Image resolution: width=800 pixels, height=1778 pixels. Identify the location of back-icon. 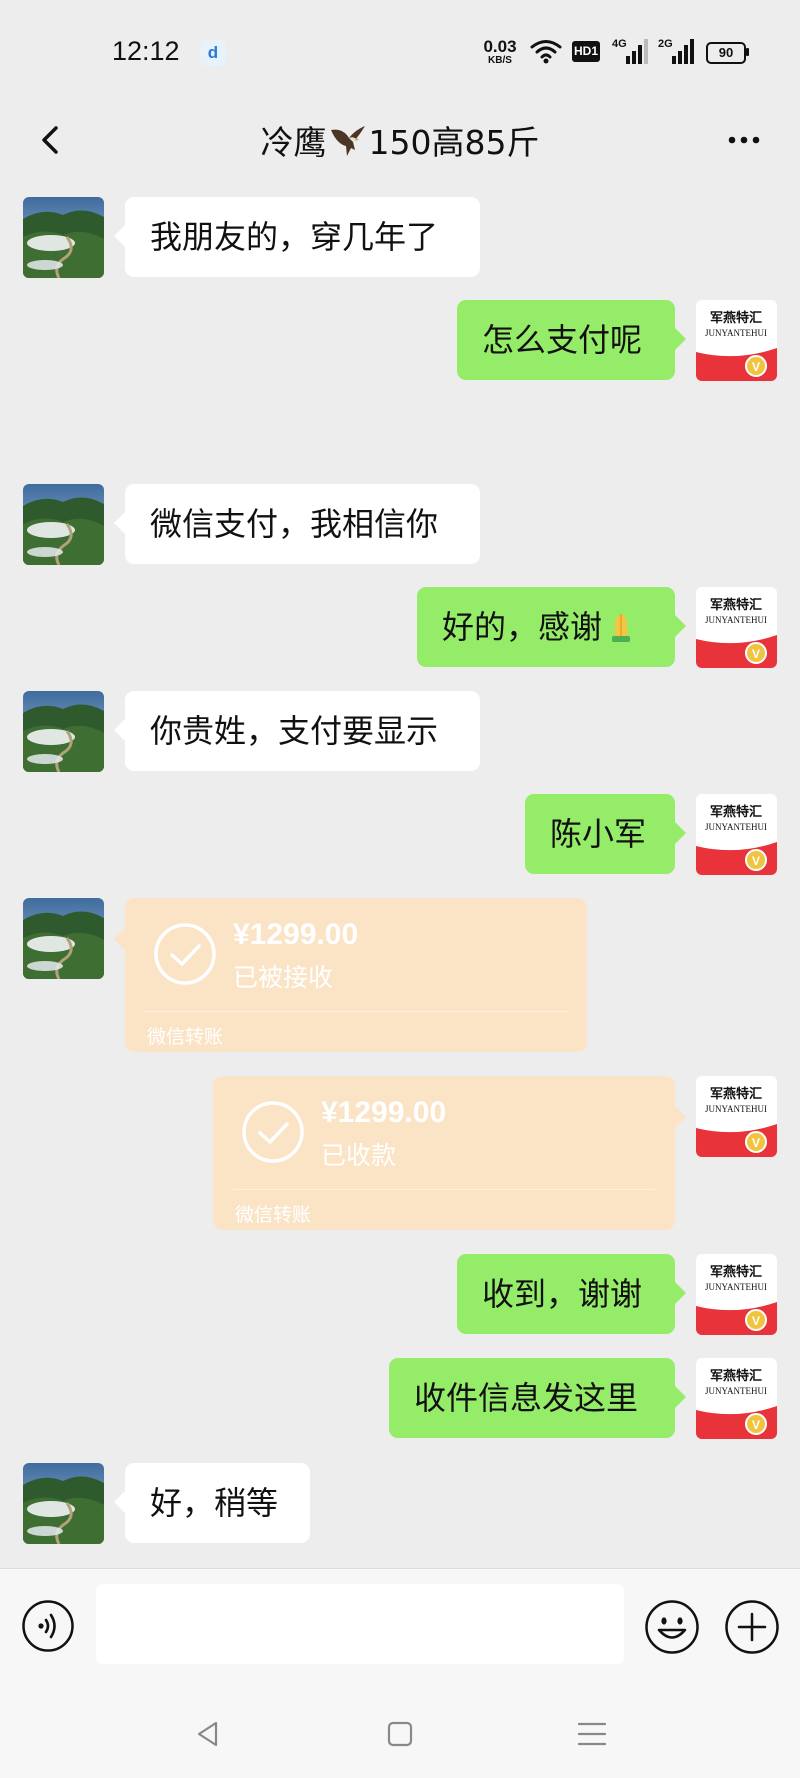
(50, 140).